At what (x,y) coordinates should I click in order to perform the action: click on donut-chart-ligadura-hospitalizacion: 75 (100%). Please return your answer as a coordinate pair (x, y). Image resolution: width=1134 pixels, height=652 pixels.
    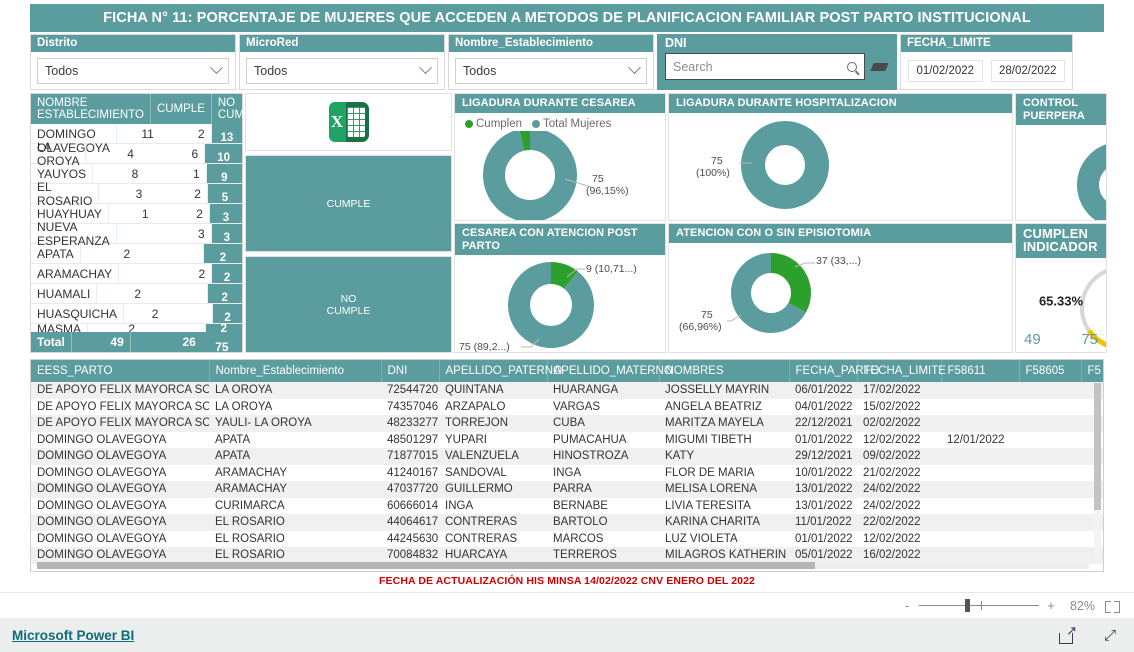
    Looking at the image, I should click on (840, 167).